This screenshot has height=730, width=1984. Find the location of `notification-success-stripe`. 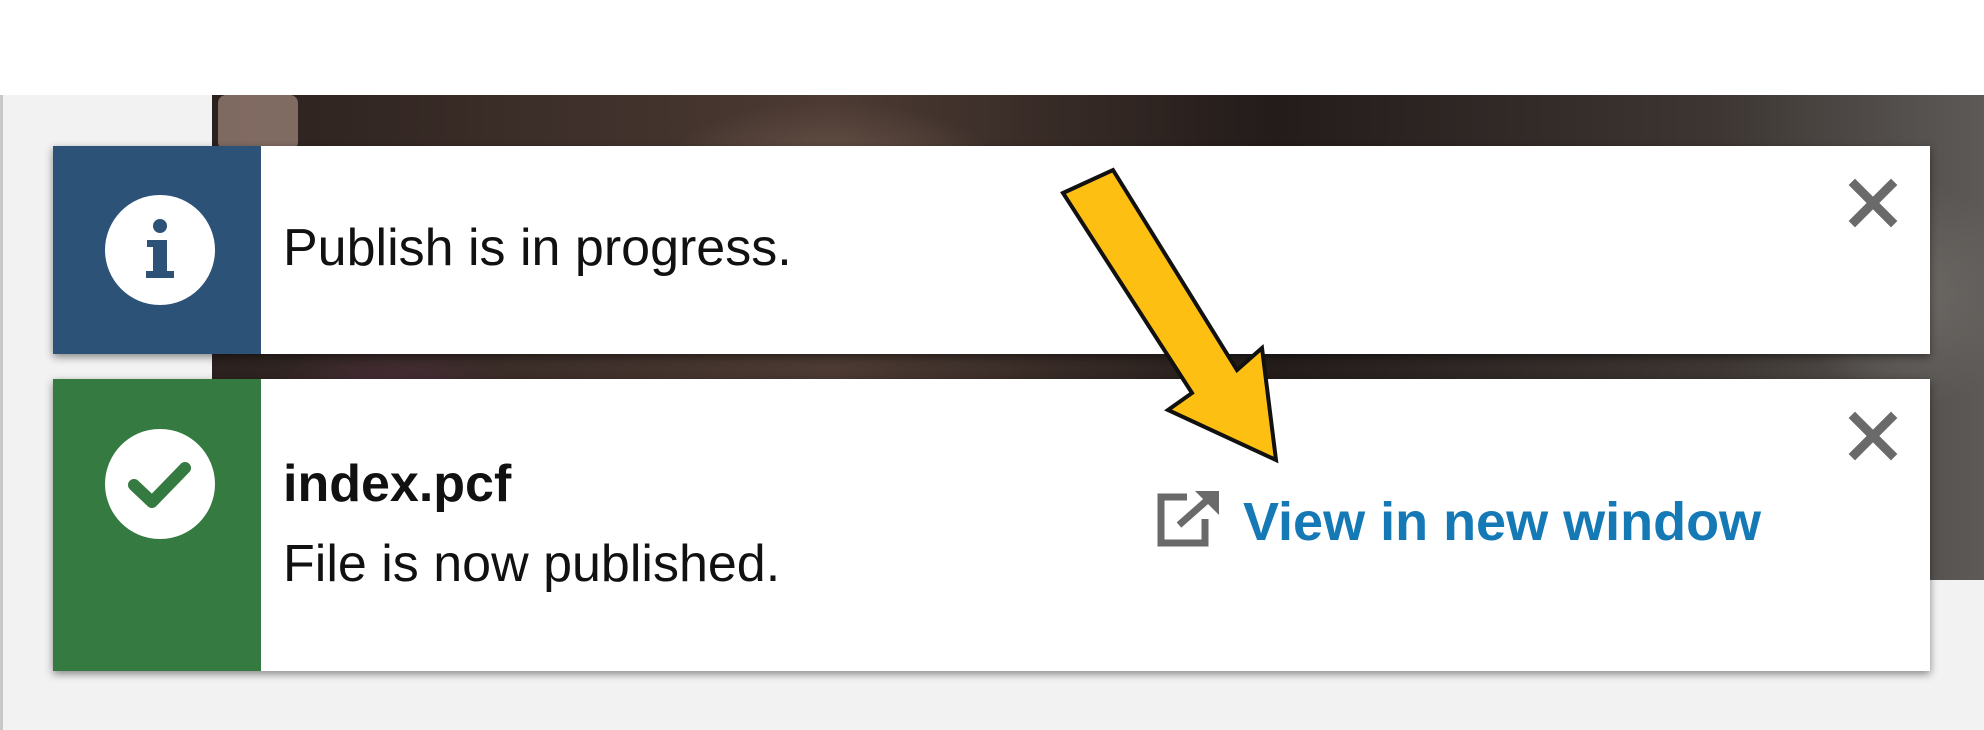

notification-success-stripe is located at coordinates (157, 525).